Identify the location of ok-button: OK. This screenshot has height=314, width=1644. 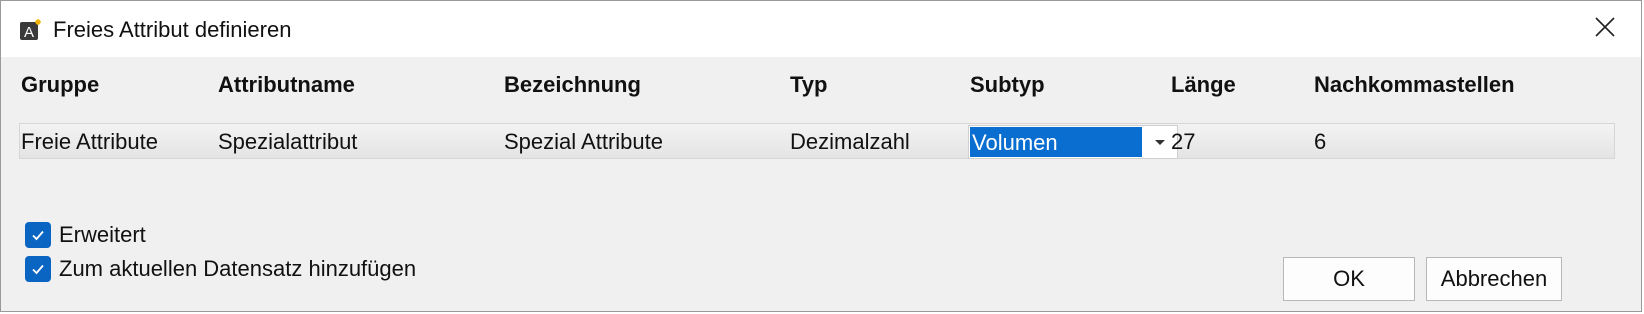
(1349, 279).